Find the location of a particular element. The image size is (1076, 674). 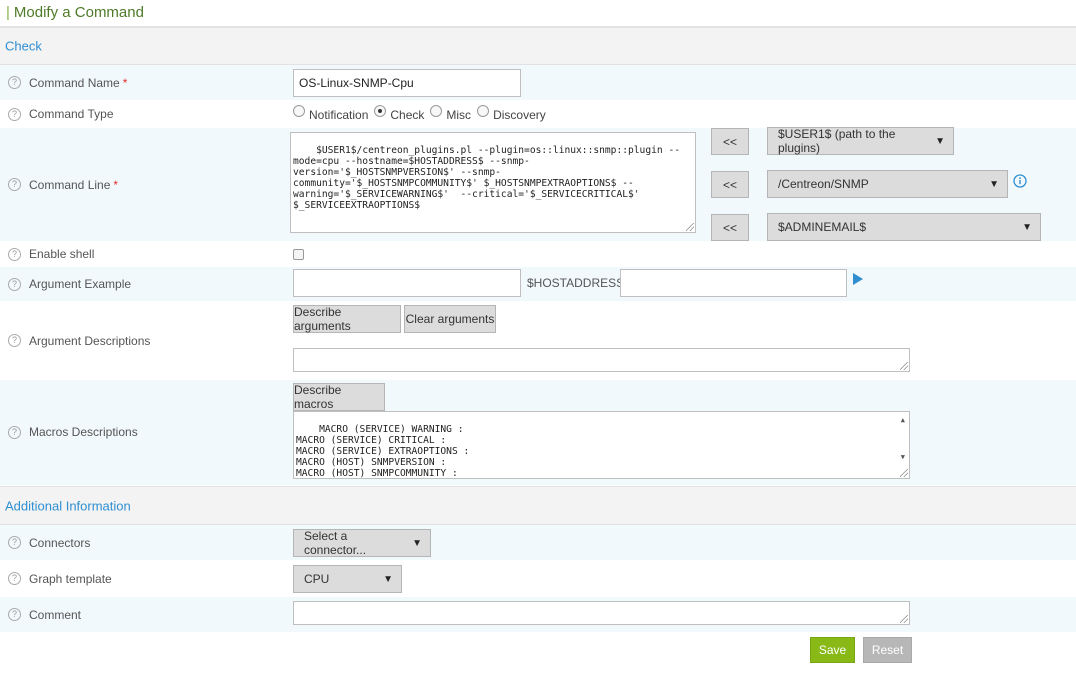

argument-example-label: ? Argument Example is located at coordinates (69, 284).